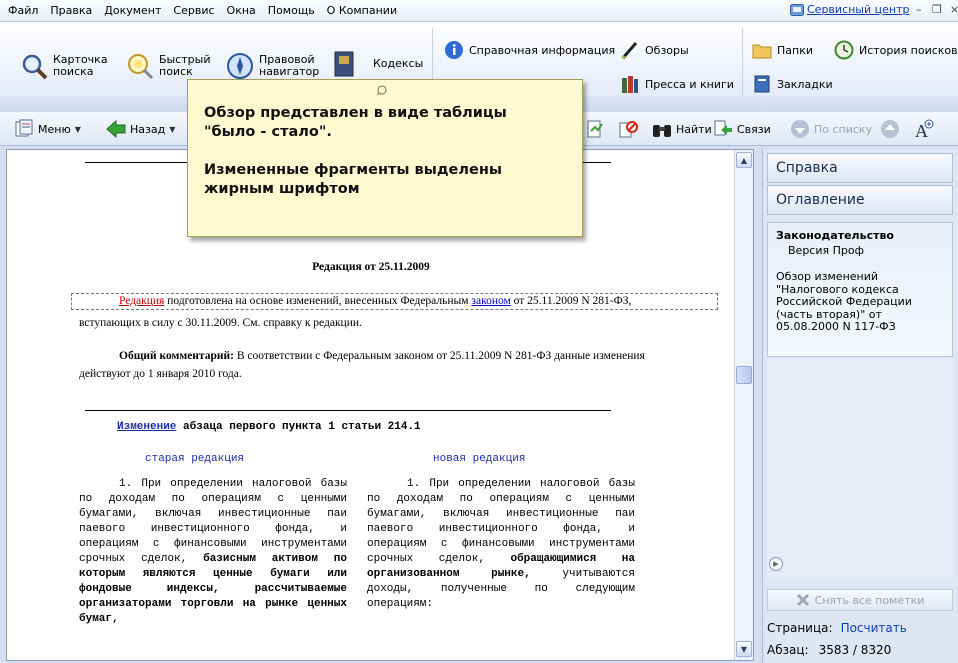 This screenshot has height=663, width=958. What do you see at coordinates (860, 469) in the screenshot?
I see `panel-empty-area` at bounding box center [860, 469].